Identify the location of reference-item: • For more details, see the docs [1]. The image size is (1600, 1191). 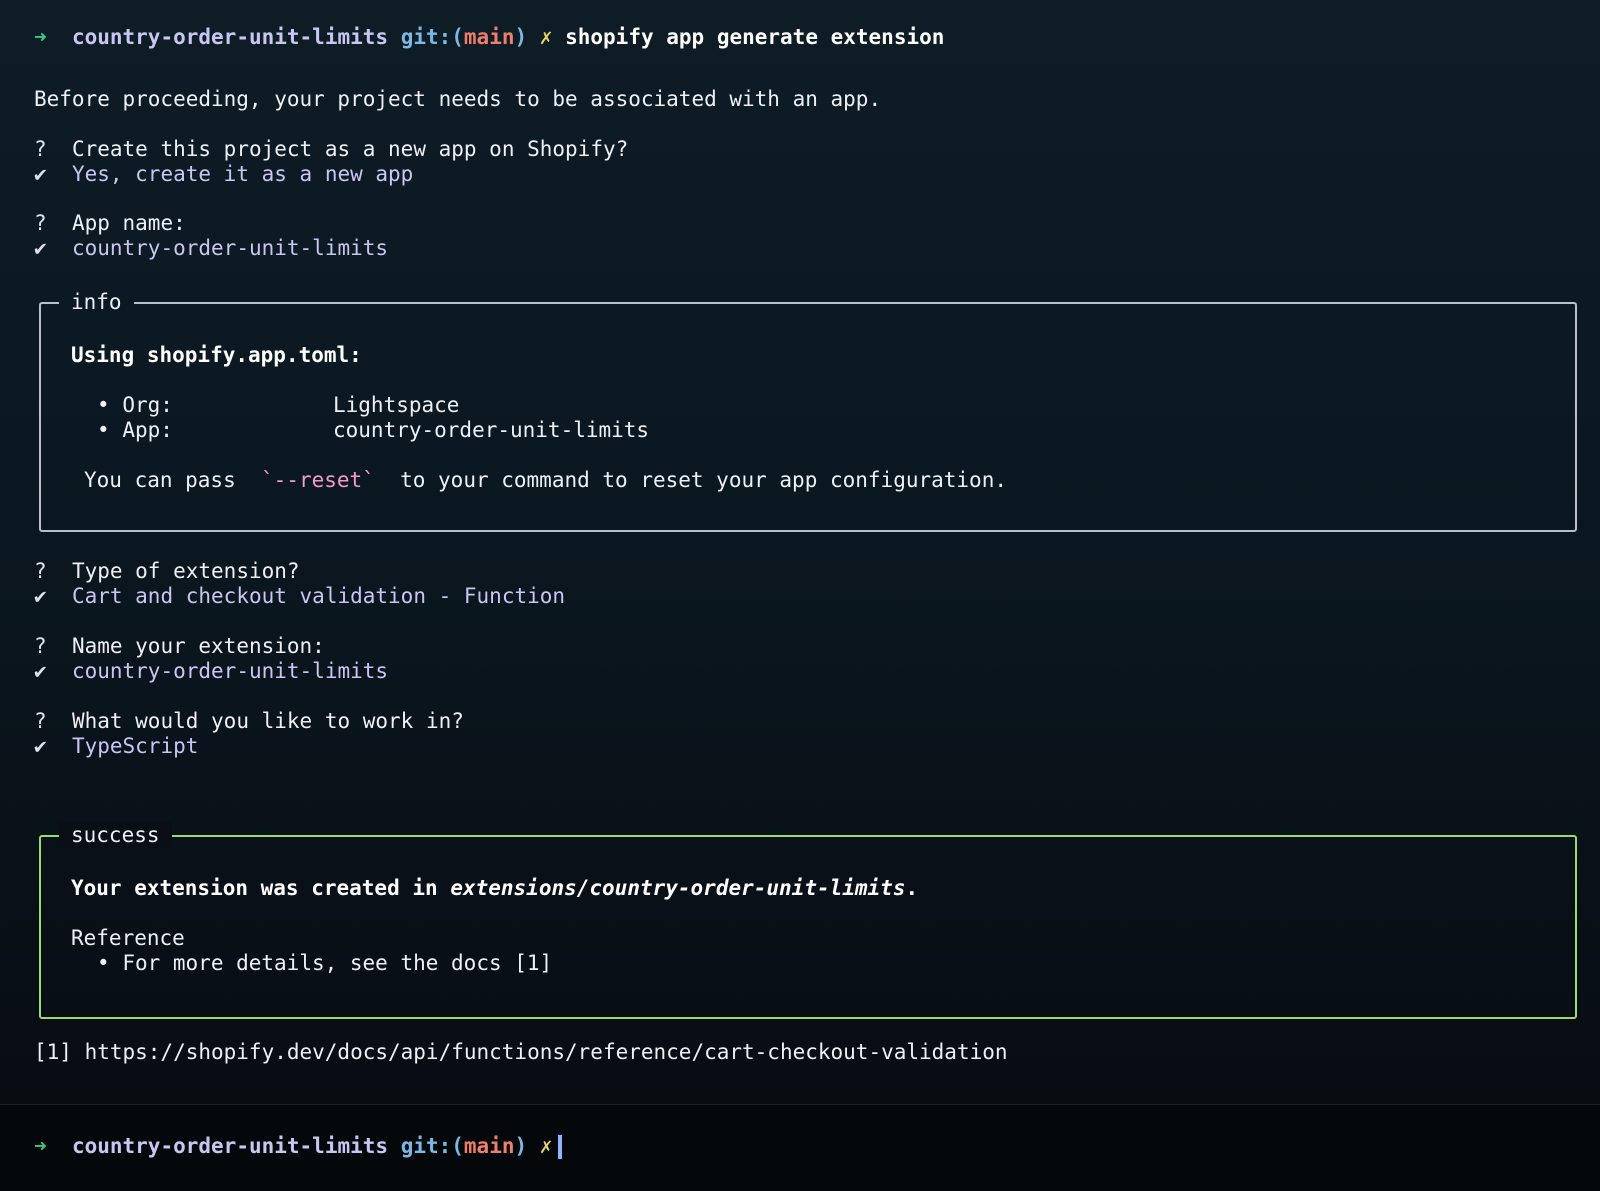
(324, 963).